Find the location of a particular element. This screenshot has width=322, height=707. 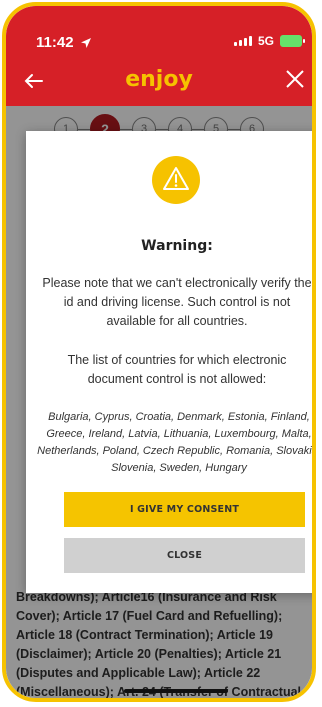

signal-icon is located at coordinates (242, 41).